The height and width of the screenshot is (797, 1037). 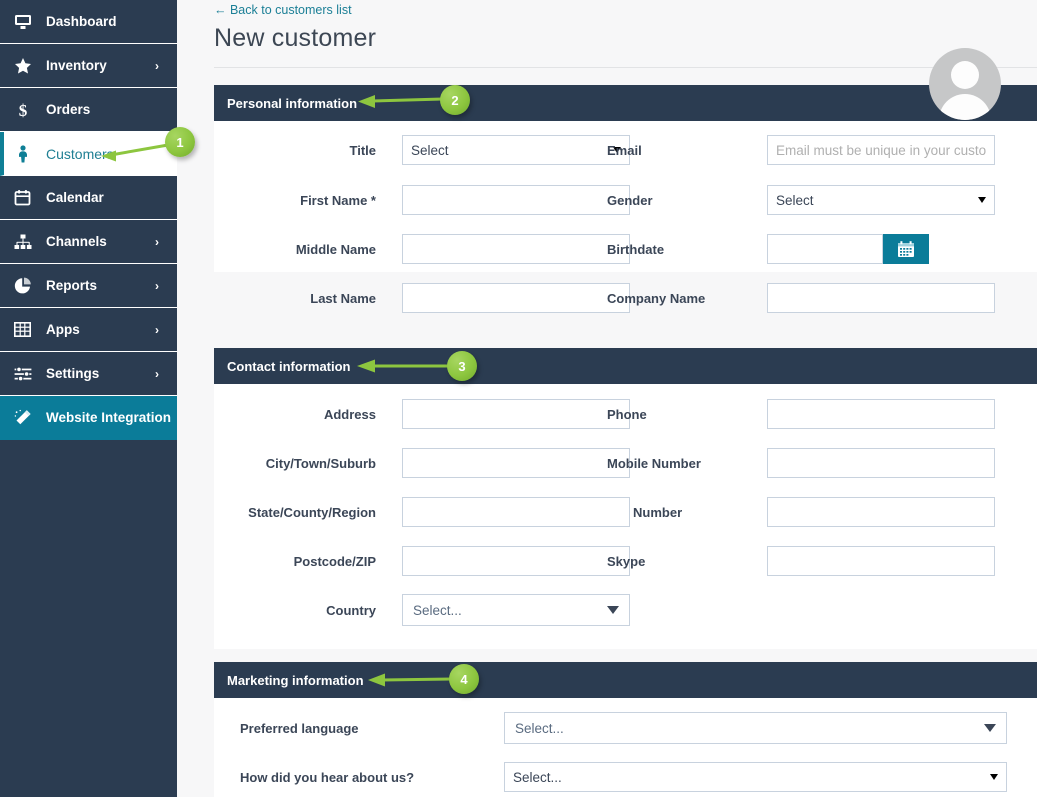 What do you see at coordinates (26, 418) in the screenshot?
I see `magic-wand-icon` at bounding box center [26, 418].